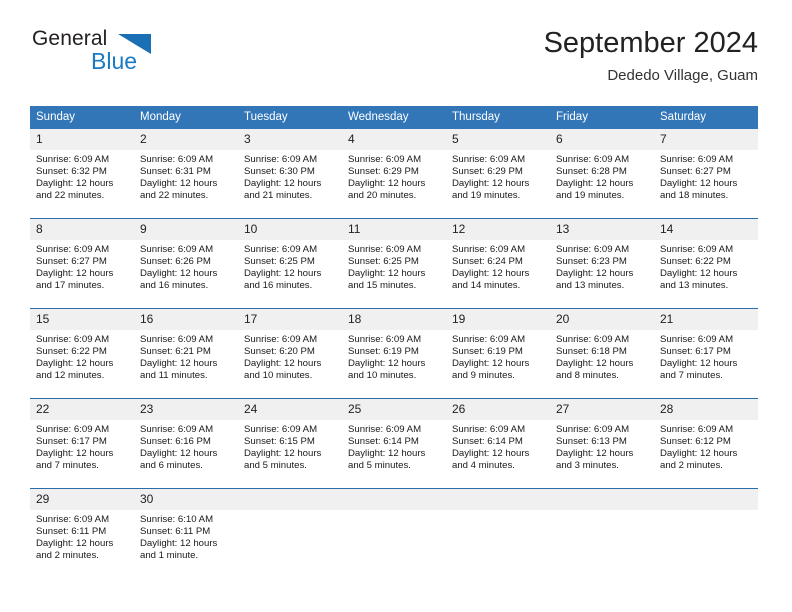 The height and width of the screenshot is (612, 792). Describe the element at coordinates (706, 229) in the screenshot. I see `day-number: 14` at that location.